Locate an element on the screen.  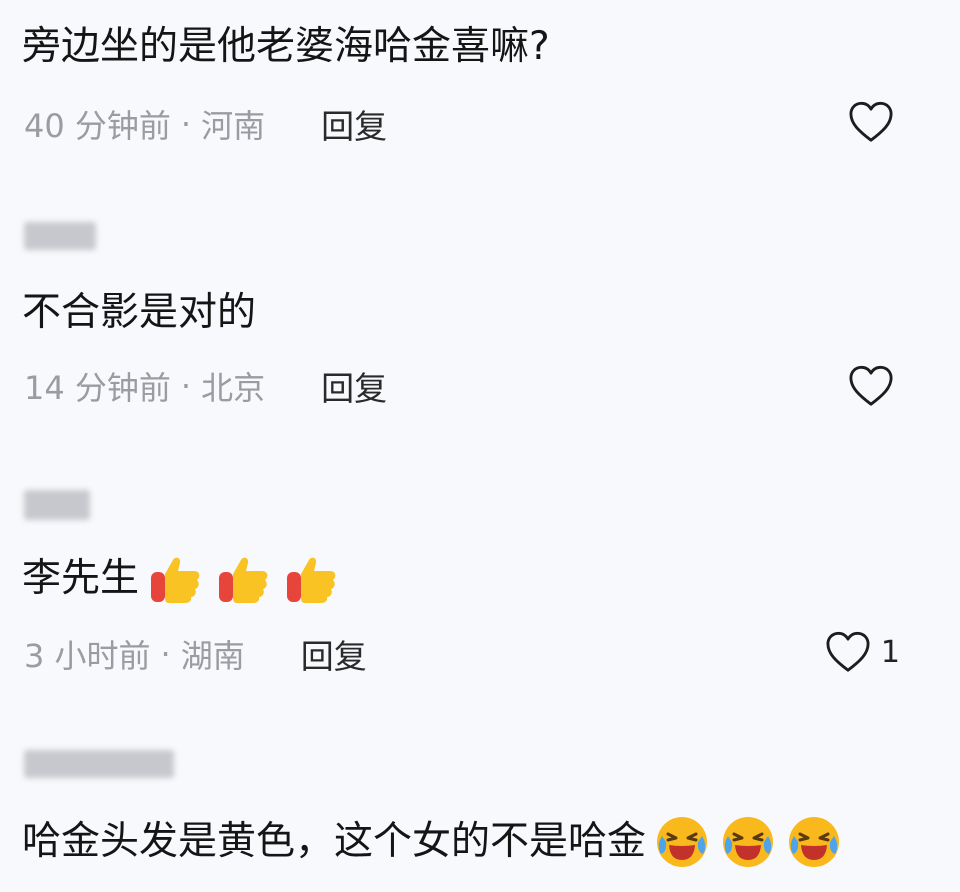
comment-text: 哈金头发是黄色，这个女的不是哈金 is located at coordinates (432, 842).